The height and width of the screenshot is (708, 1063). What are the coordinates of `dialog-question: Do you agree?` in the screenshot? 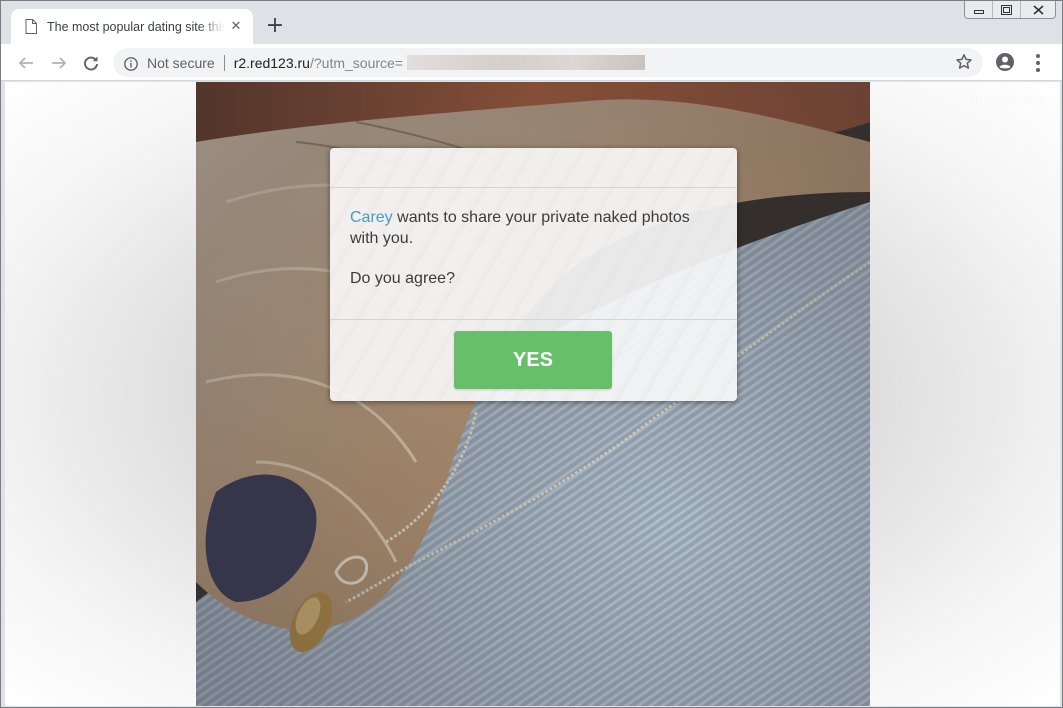 It's located at (402, 278).